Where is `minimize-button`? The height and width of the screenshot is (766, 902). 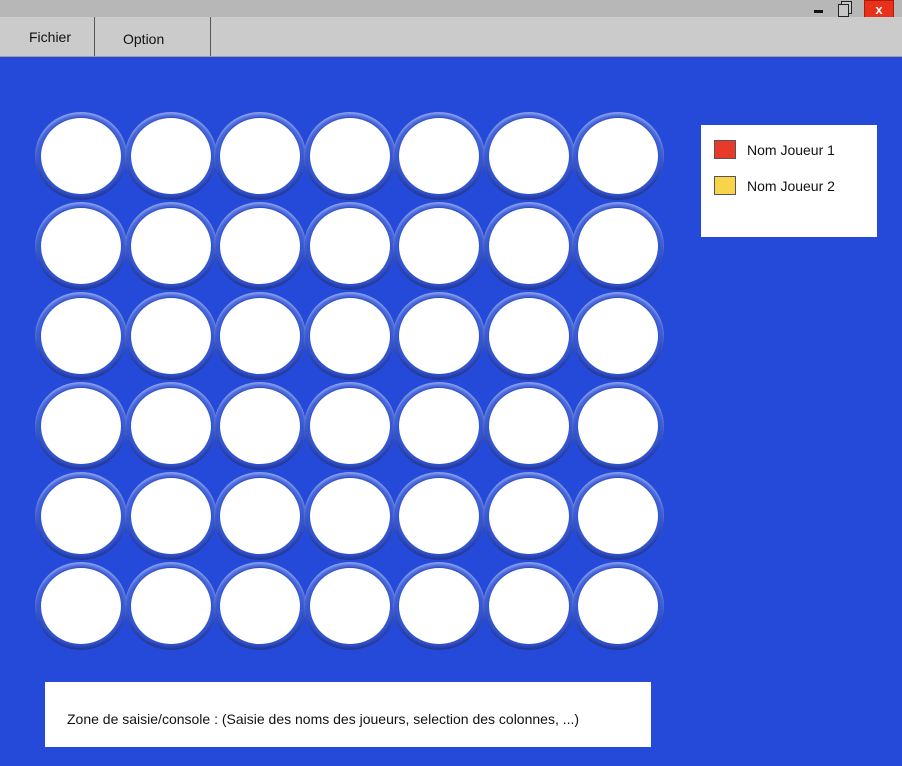 minimize-button is located at coordinates (819, 9).